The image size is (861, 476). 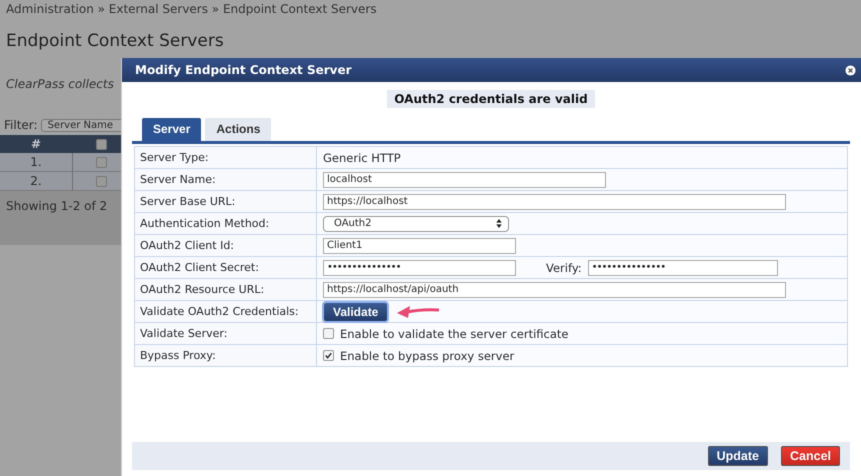 What do you see at coordinates (738, 456) in the screenshot?
I see `update-button: Update` at bounding box center [738, 456].